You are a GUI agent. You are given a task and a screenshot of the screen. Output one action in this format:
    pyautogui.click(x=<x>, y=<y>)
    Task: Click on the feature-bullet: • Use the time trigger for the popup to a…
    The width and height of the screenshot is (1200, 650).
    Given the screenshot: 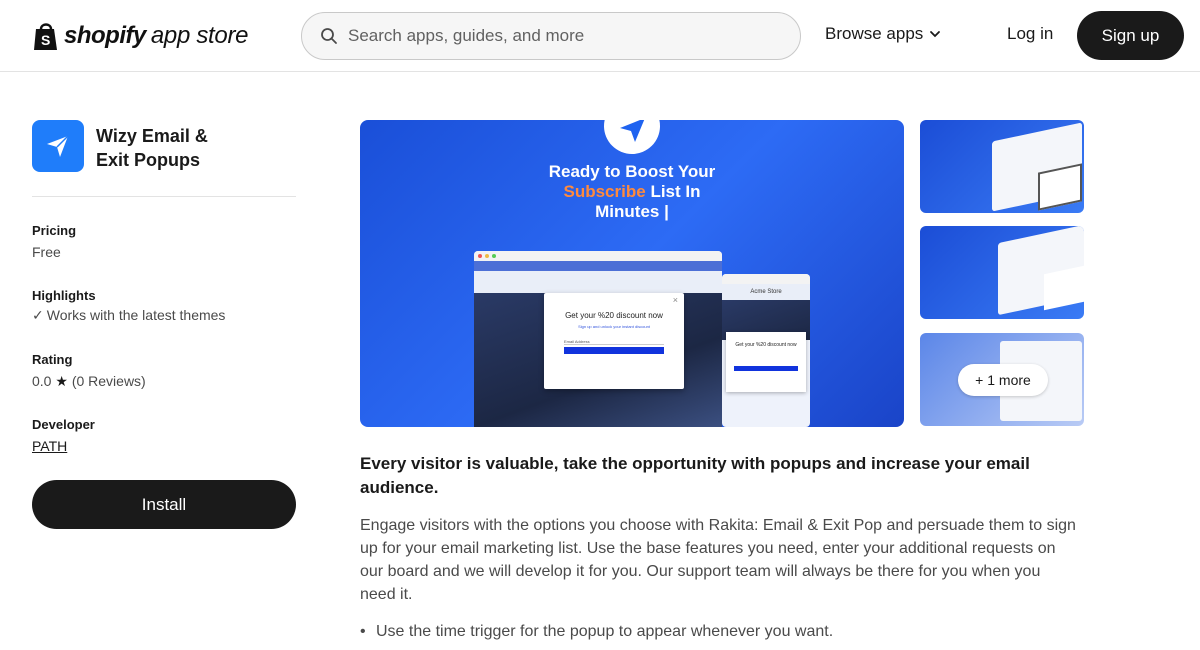 What is the action you would take?
    pyautogui.click(x=596, y=632)
    